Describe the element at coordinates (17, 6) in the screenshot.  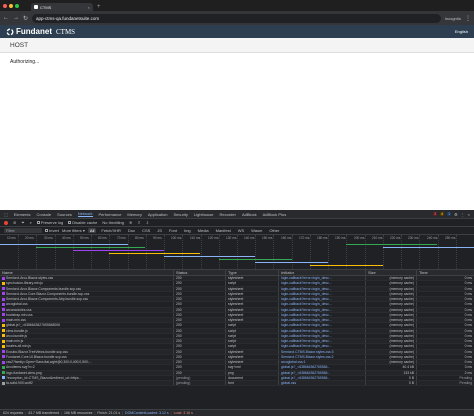
I see `maximize-window-icon` at that location.